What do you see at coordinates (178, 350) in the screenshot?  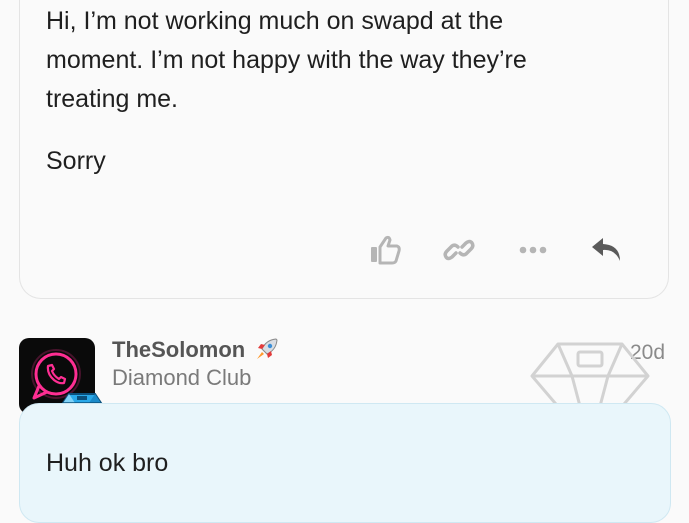 I see `username: TheSolomon` at bounding box center [178, 350].